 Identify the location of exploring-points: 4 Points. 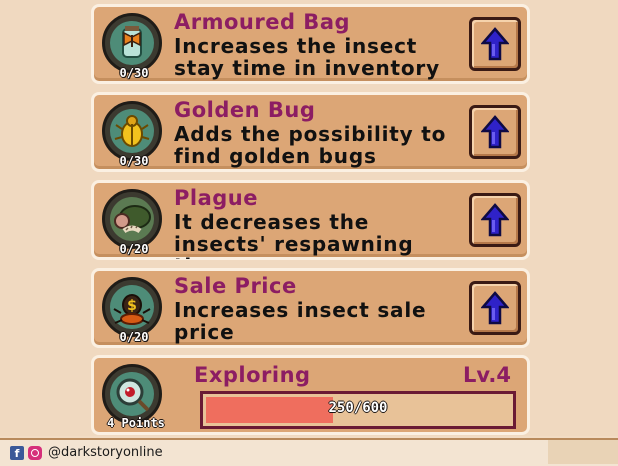
(136, 423).